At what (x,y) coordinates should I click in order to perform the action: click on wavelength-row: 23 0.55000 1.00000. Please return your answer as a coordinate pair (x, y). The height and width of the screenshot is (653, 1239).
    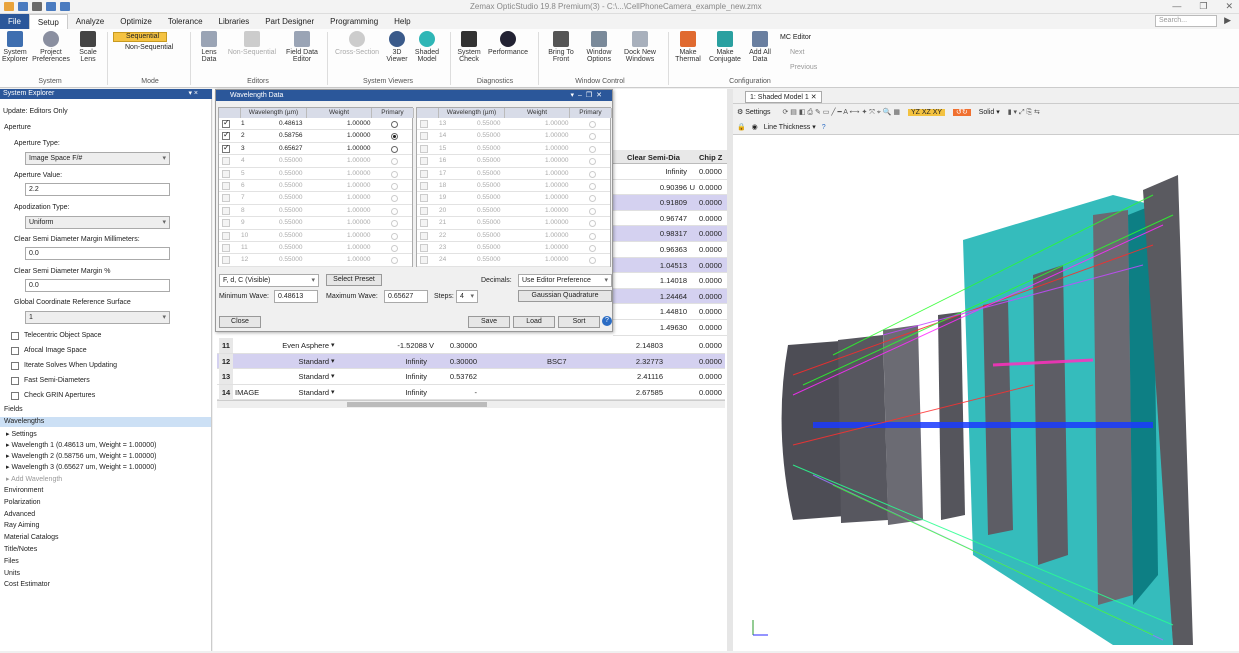
    Looking at the image, I should click on (513, 248).